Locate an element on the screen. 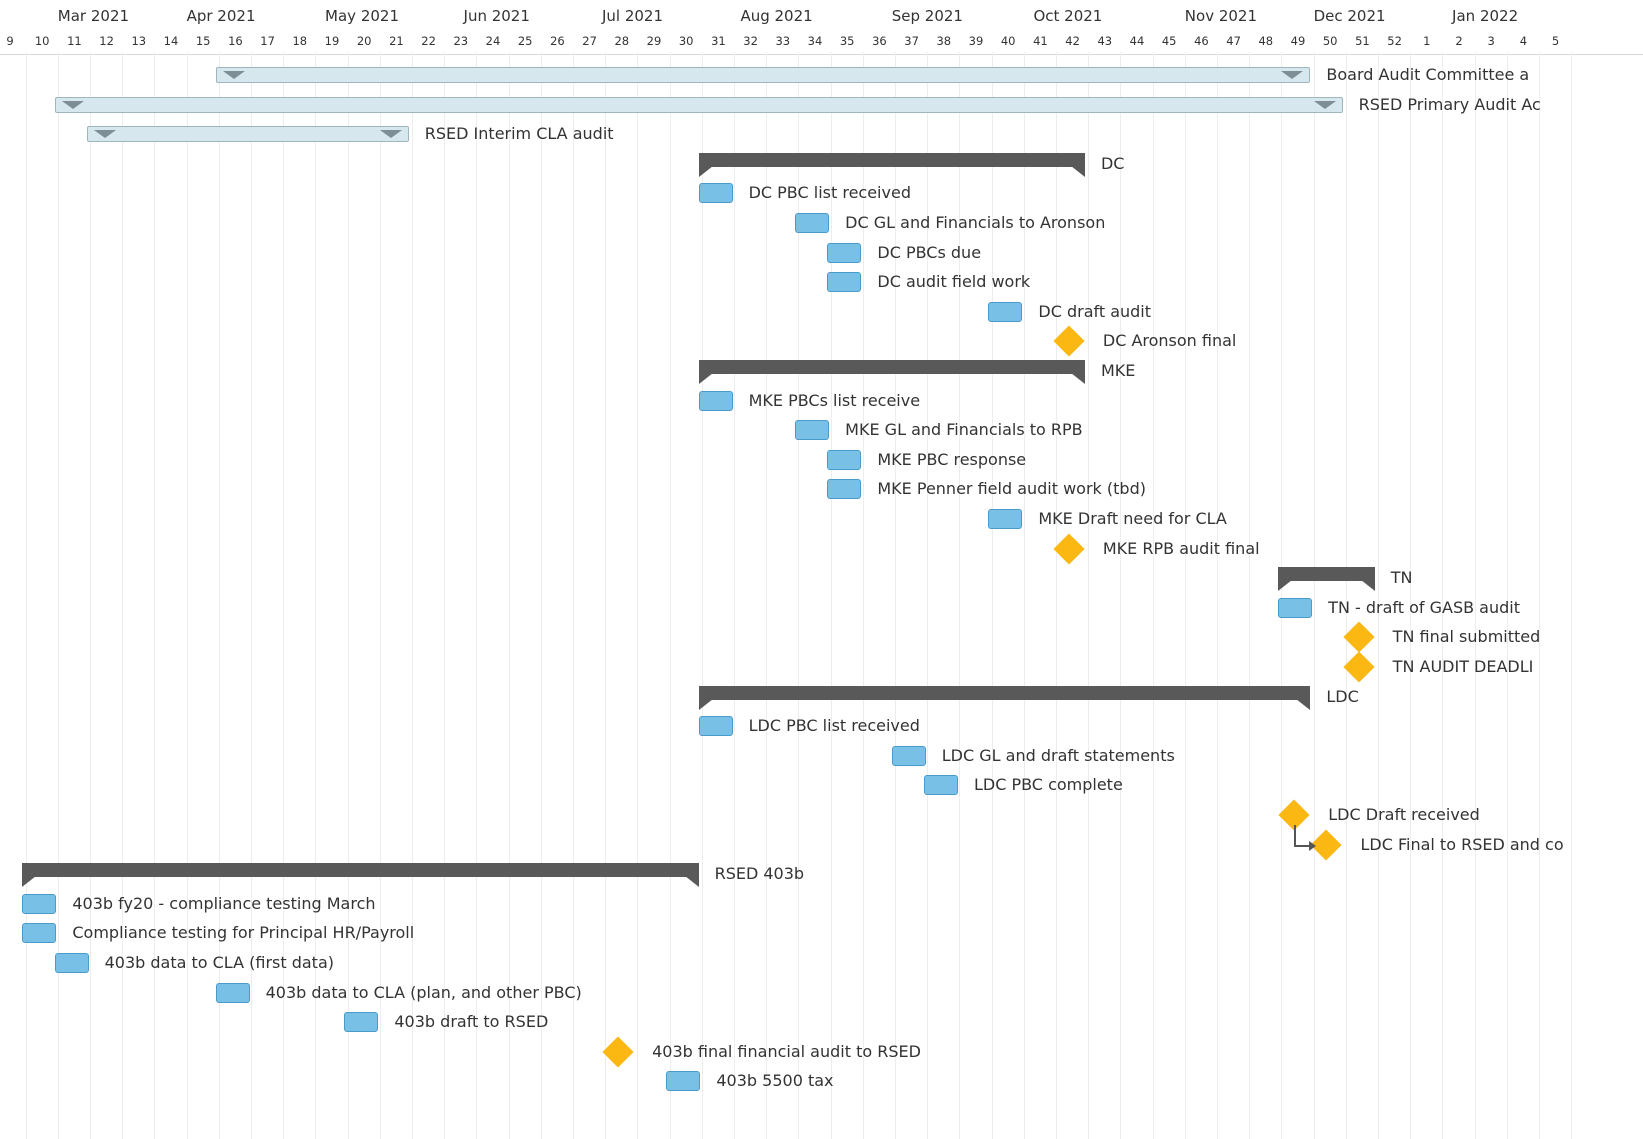  week-number: 39 is located at coordinates (976, 41).